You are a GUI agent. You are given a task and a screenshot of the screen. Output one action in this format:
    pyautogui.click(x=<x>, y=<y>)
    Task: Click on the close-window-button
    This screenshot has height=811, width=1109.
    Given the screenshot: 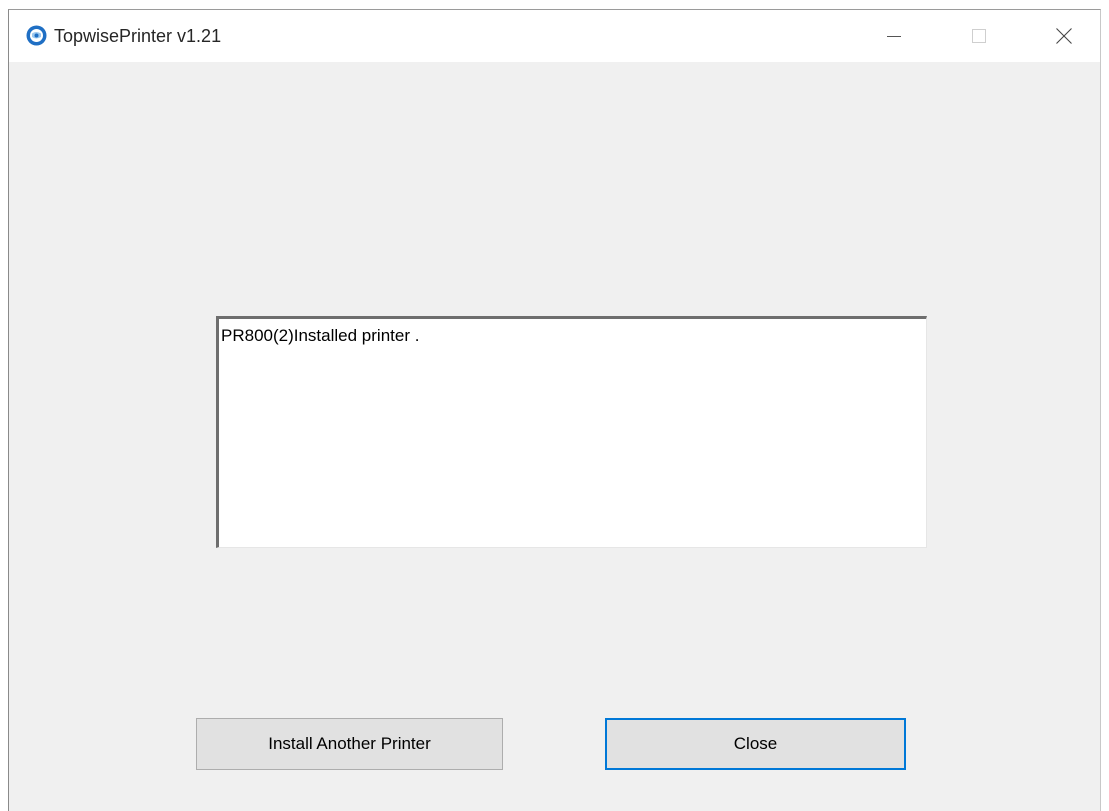 What is the action you would take?
    pyautogui.click(x=1064, y=36)
    